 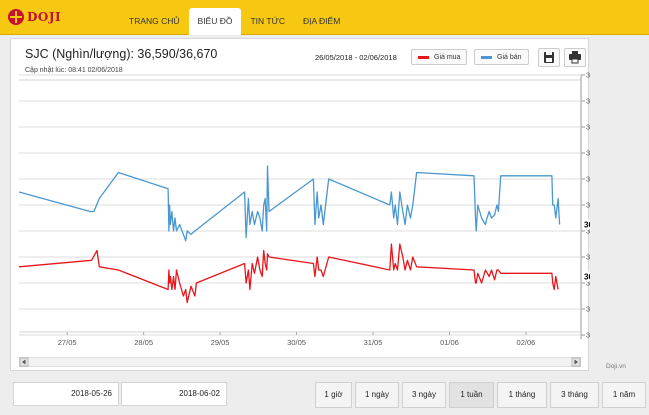 I want to click on top-bar: DOJI TRANG CHỦ BIỂU ĐỒ TIN TỨC ĐỊA ĐIỂM, so click(x=324, y=17).